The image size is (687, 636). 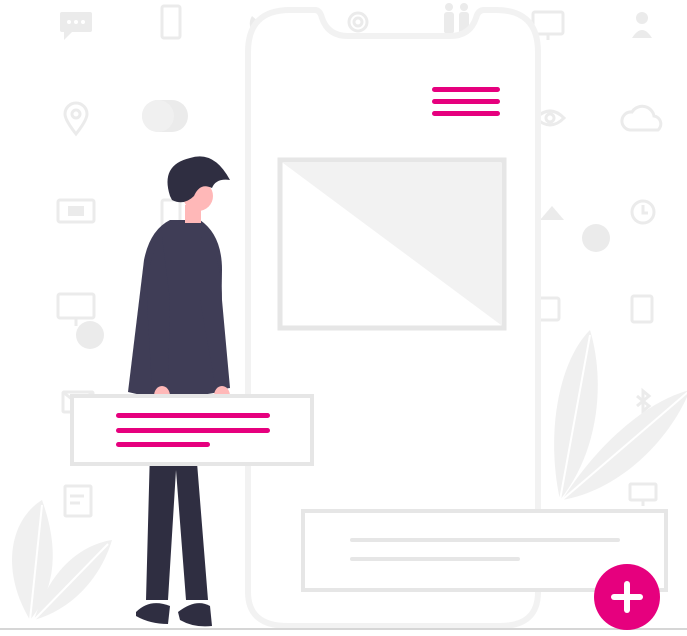 What do you see at coordinates (466, 101) in the screenshot?
I see `menu-icon` at bounding box center [466, 101].